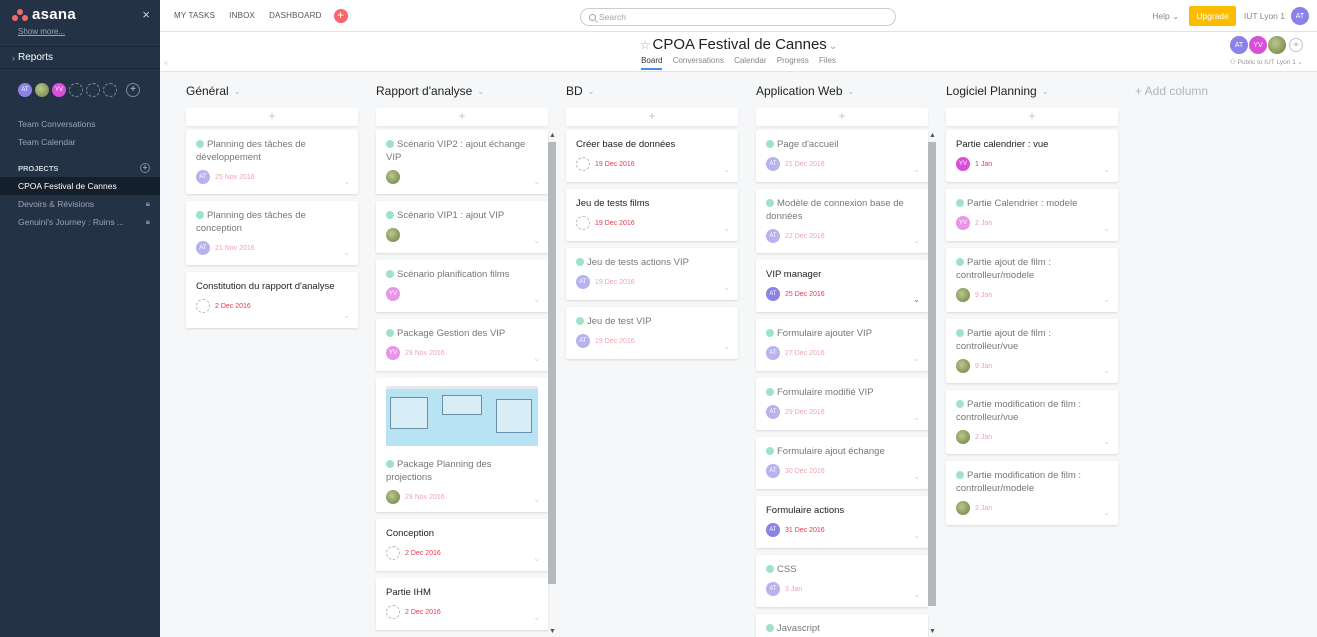 The height and width of the screenshot is (637, 1317). Describe the element at coordinates (842, 91) in the screenshot. I see `column-header: Application Web ⌄` at that location.